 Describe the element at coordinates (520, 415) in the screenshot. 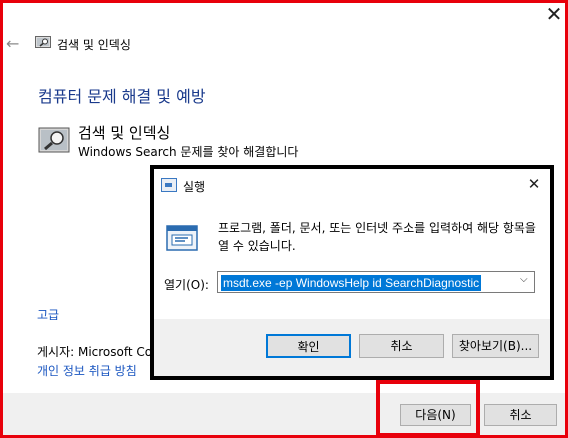

I see `cancel-button: 취소` at that location.